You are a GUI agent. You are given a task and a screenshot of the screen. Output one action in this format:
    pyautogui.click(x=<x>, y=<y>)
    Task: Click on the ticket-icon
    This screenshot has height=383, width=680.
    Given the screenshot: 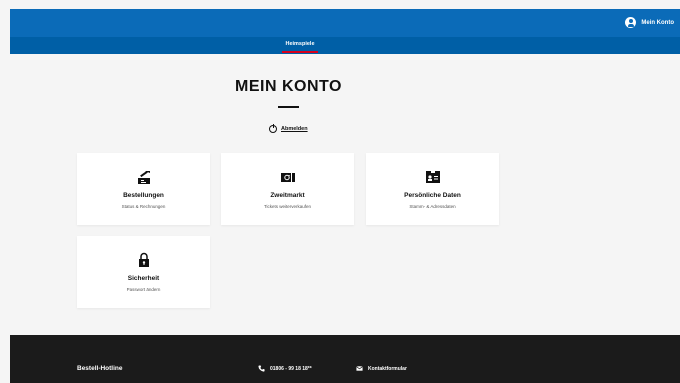 What is the action you would take?
    pyautogui.click(x=288, y=177)
    